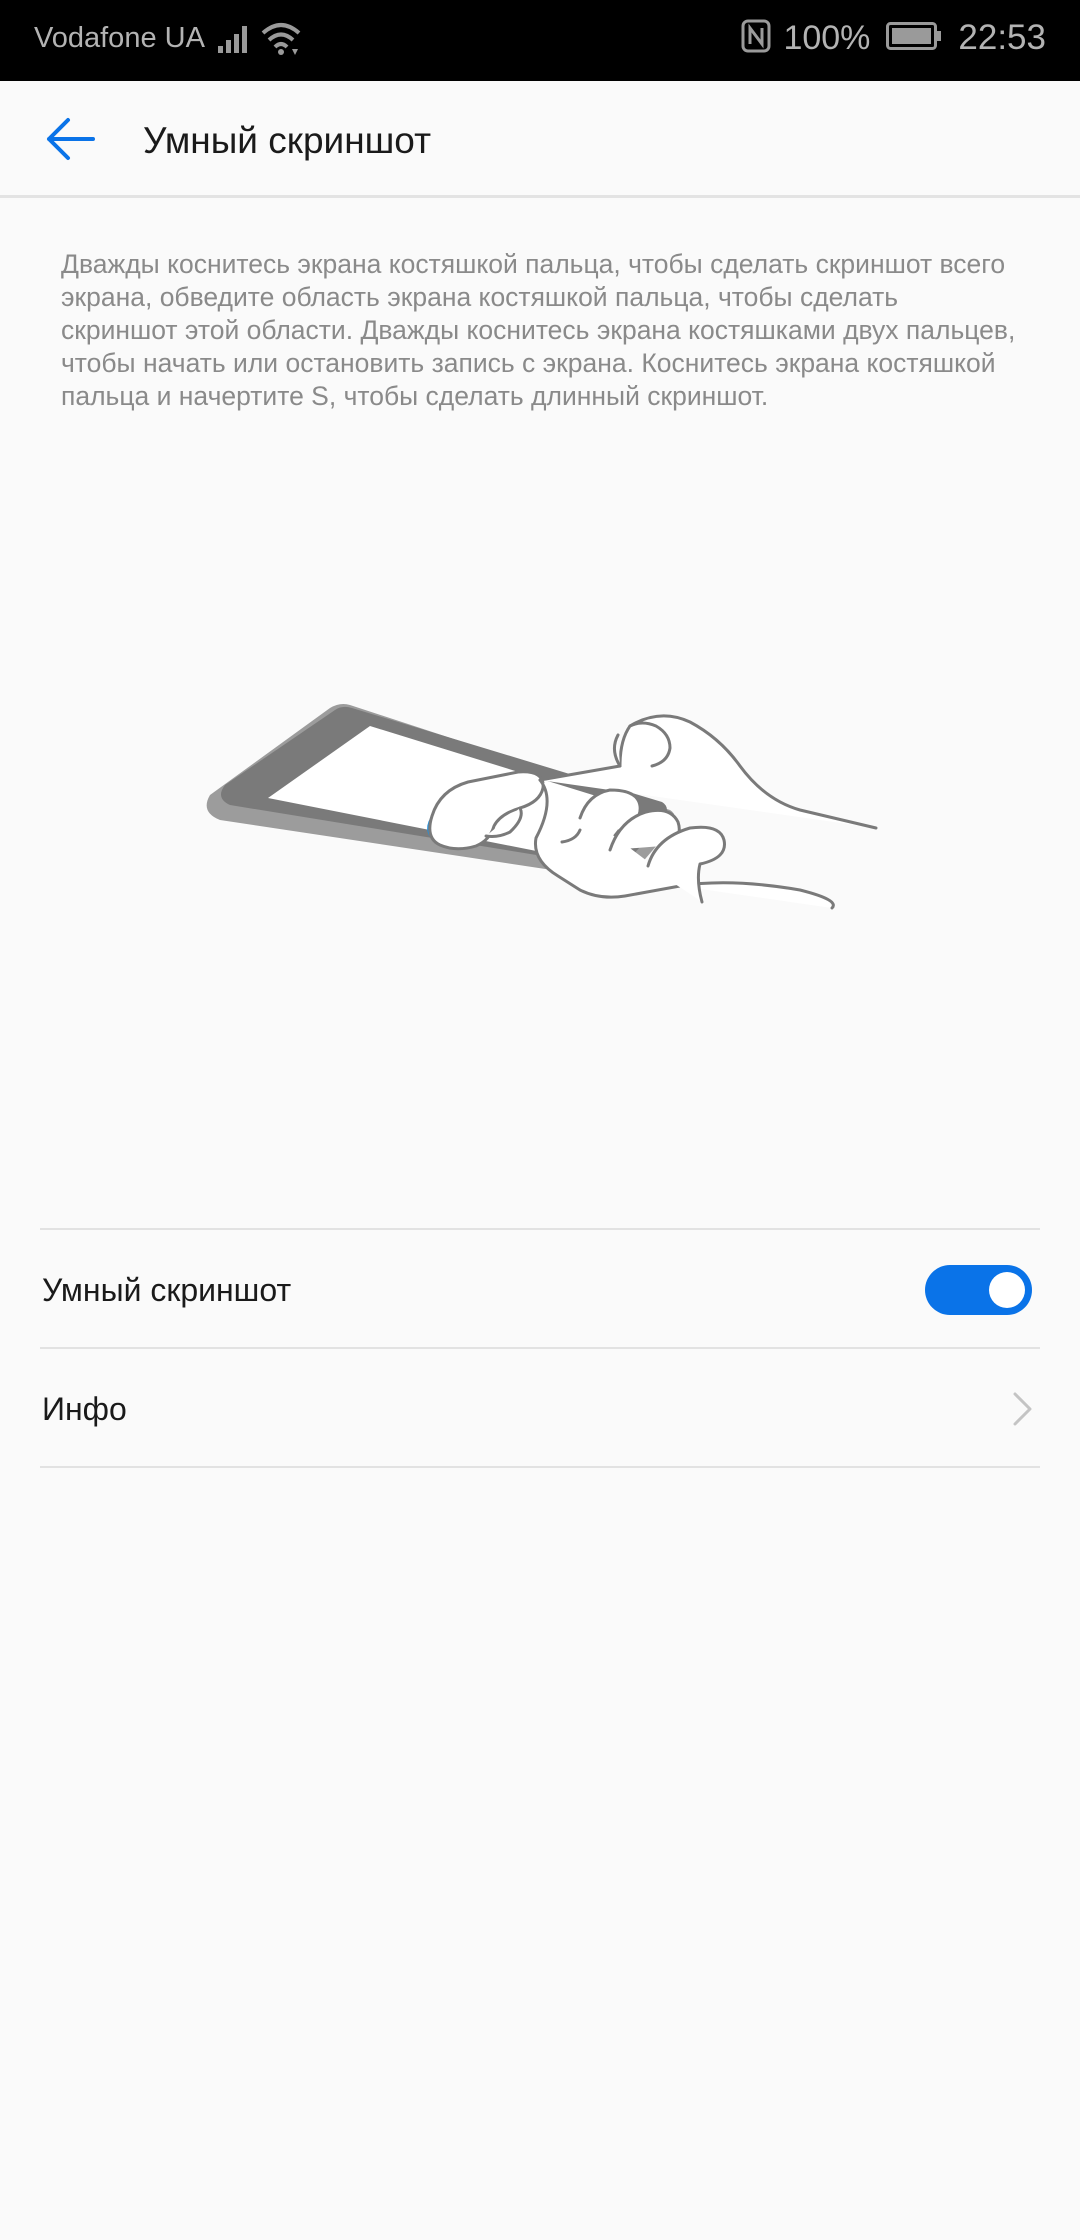 This screenshot has width=1080, height=2240. I want to click on smart-screenshot-label: Умный скриншот, so click(167, 1290).